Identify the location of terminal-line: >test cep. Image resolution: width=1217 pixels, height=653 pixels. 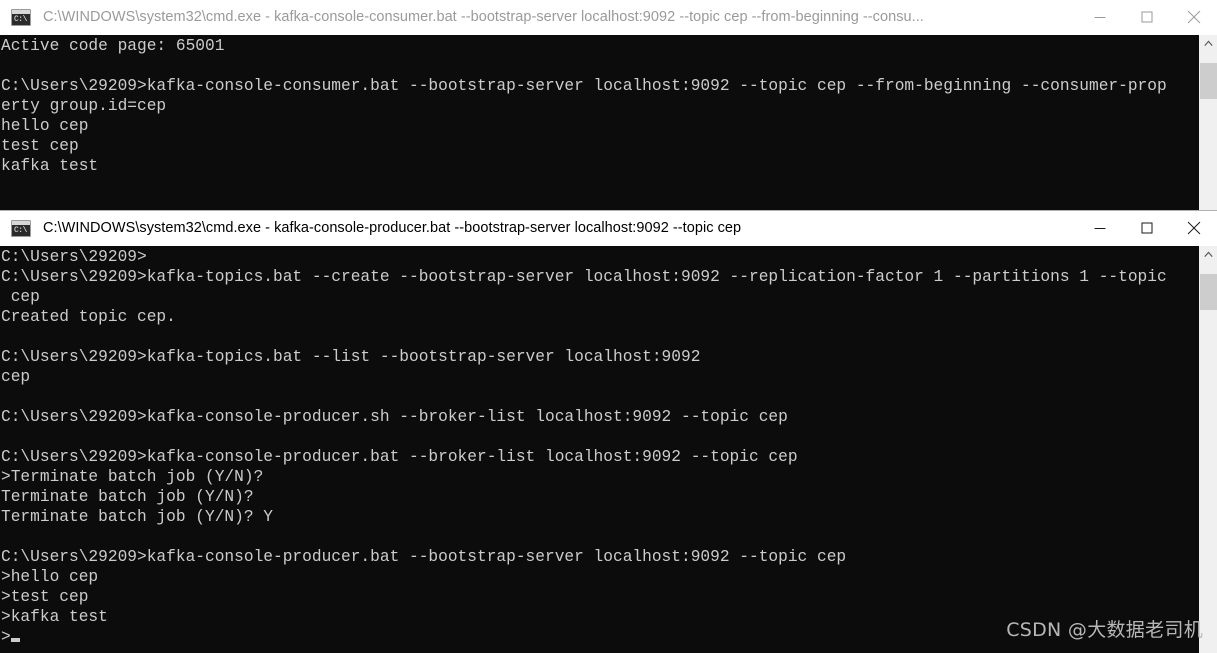
(45, 597).